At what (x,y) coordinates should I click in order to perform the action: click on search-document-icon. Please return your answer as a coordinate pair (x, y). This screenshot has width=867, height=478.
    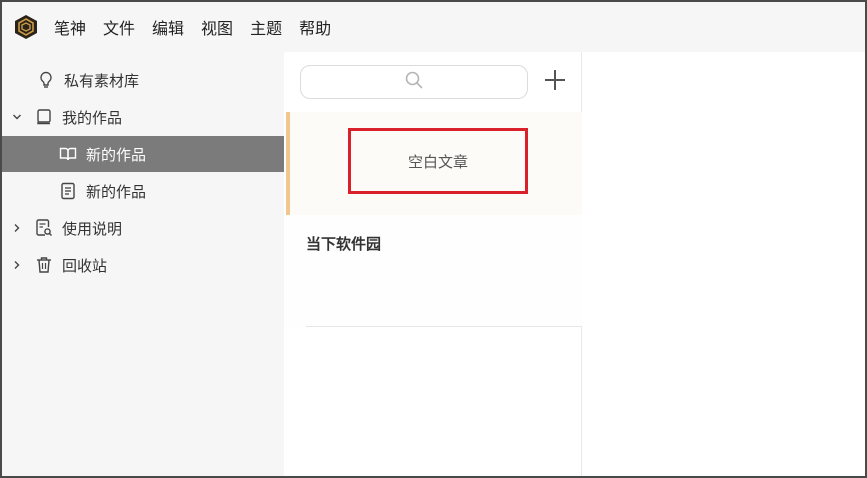
    Looking at the image, I should click on (44, 228).